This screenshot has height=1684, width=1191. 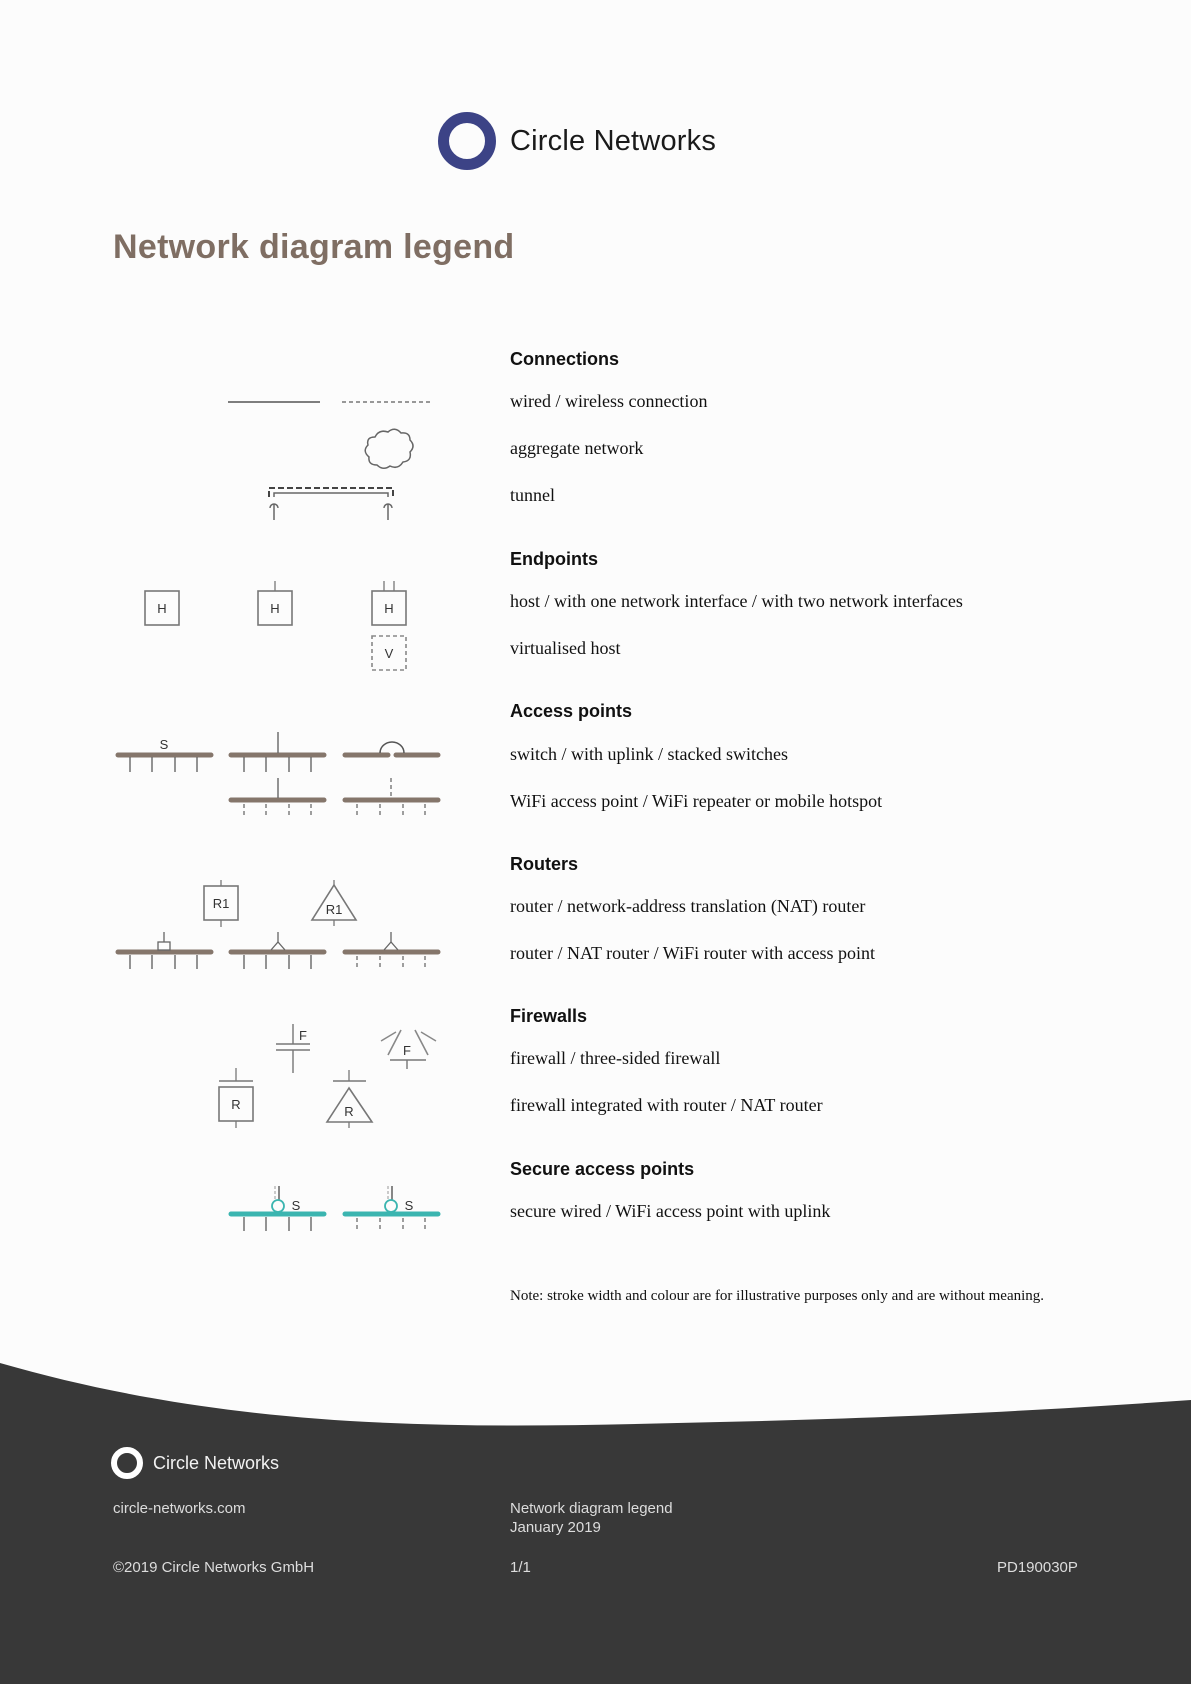 What do you see at coordinates (565, 359) in the screenshot?
I see `section-heading-connections: Connections` at bounding box center [565, 359].